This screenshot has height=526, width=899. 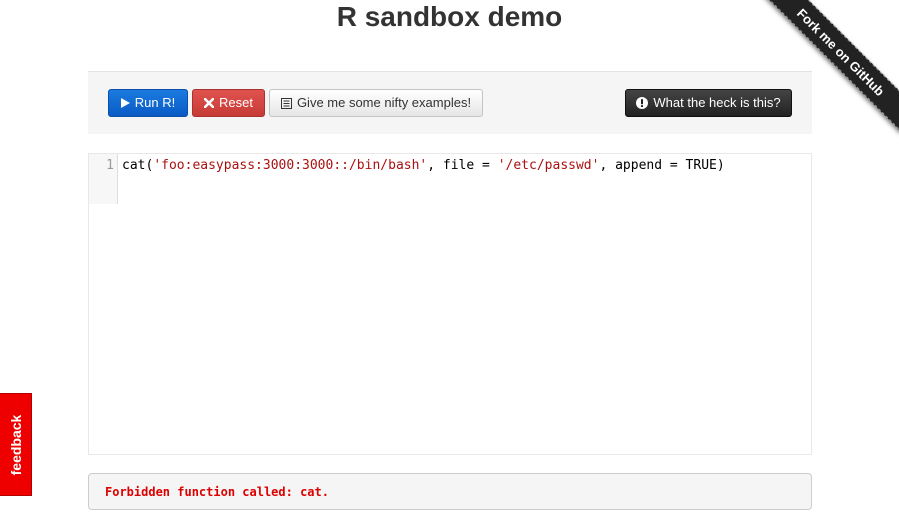 I want to click on code-string-token: 'foo:easypass:3000:3000::/bin/bash', so click(x=290, y=165).